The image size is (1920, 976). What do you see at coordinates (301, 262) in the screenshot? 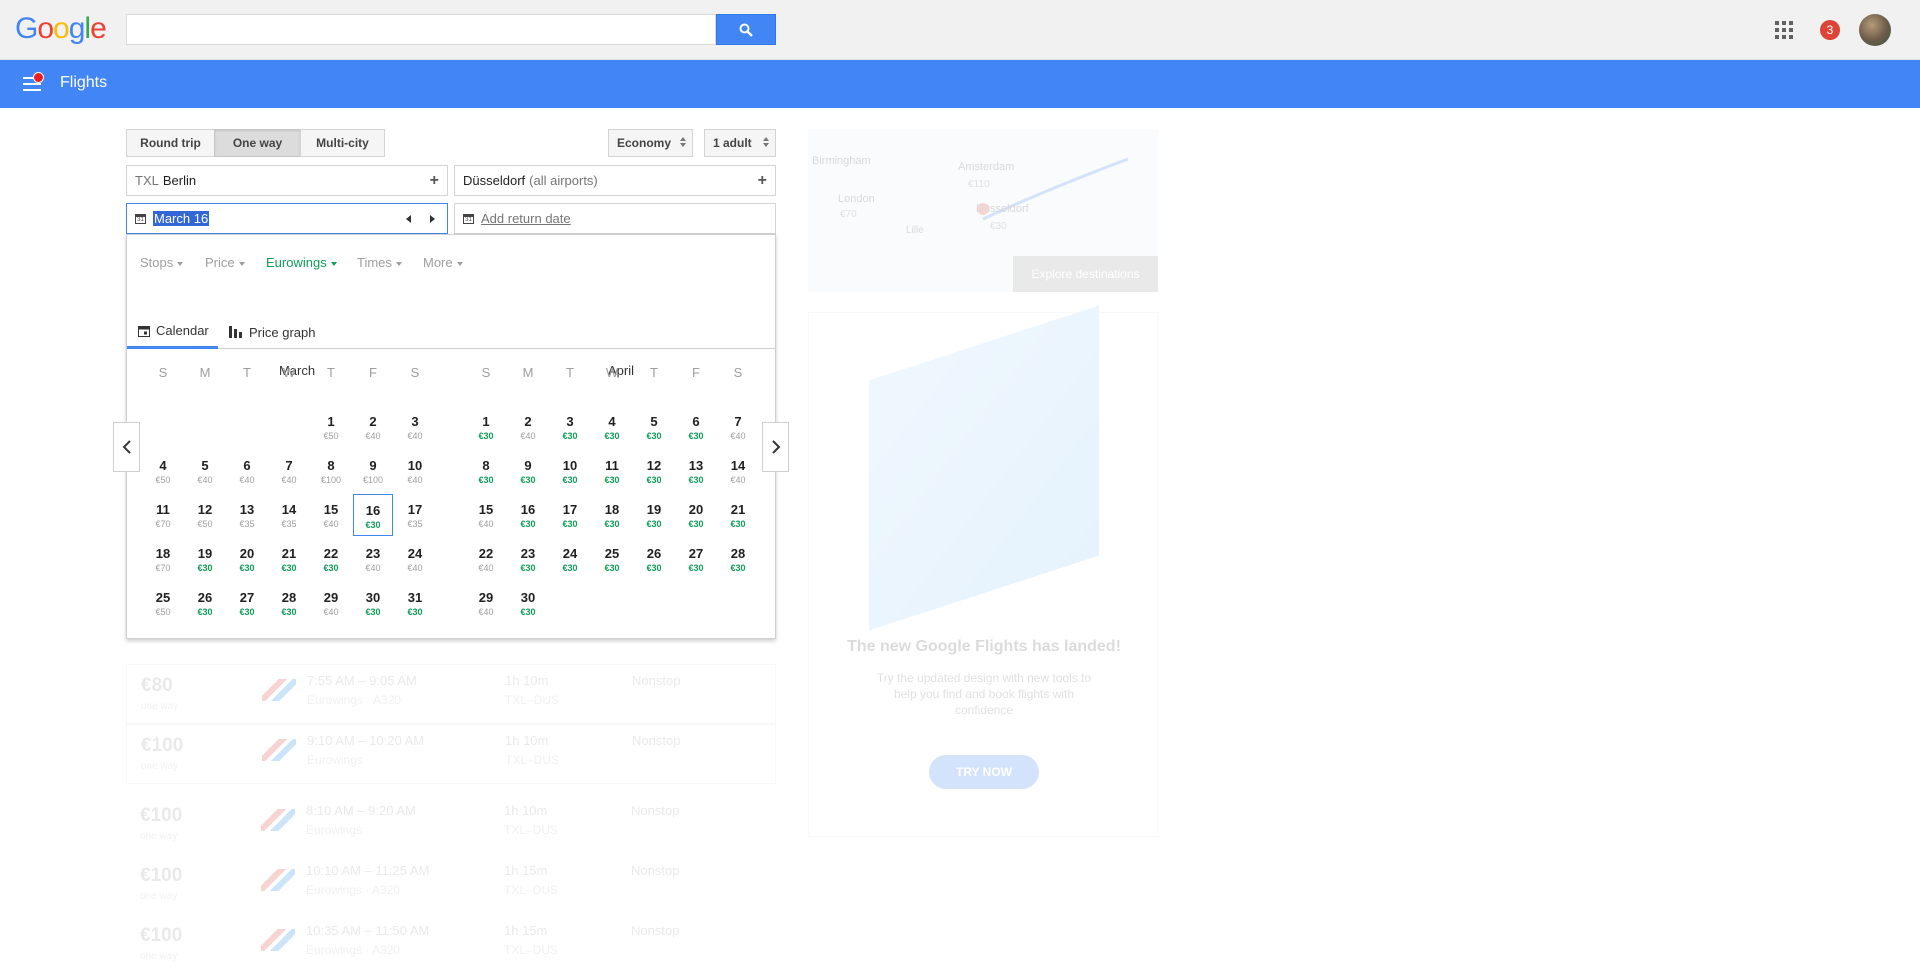
I see `airline-filter: Eurowings` at bounding box center [301, 262].